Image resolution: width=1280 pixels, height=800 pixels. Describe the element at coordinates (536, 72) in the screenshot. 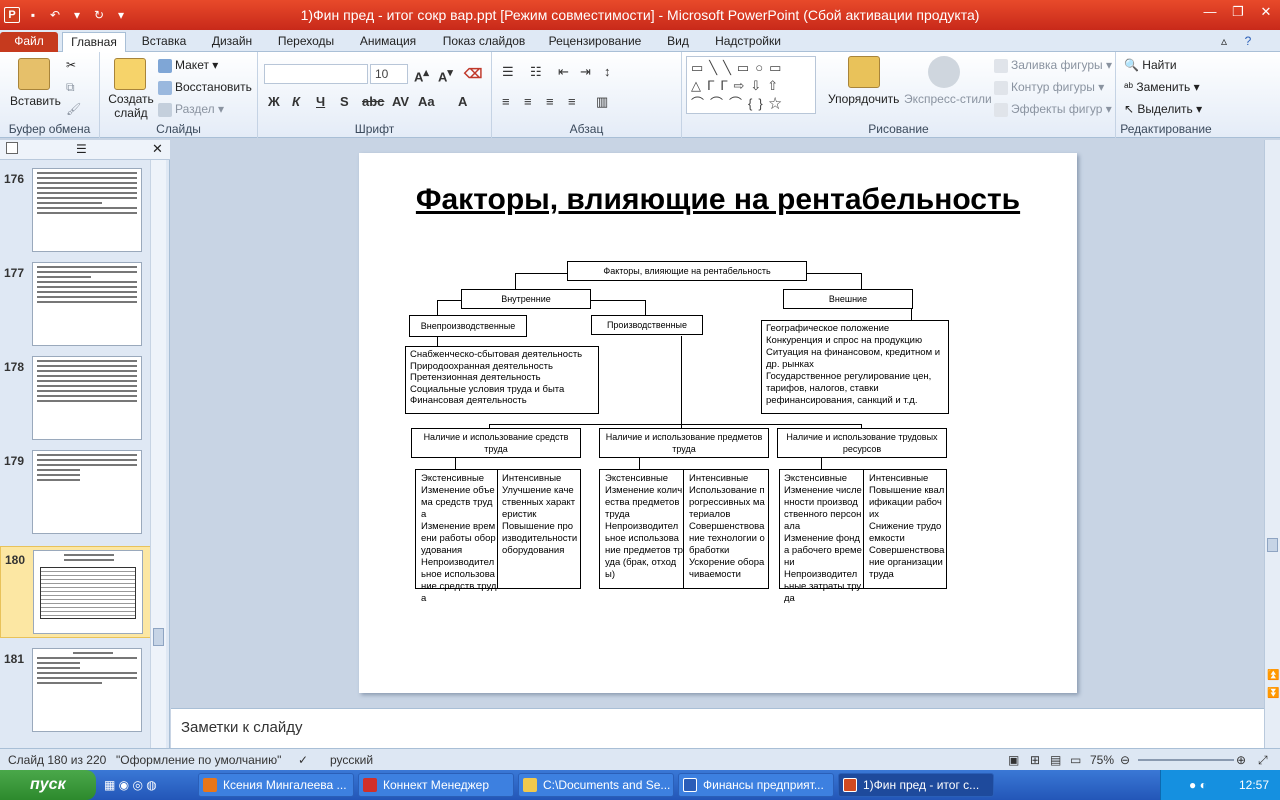

I see `numbering-icon: ☷` at that location.